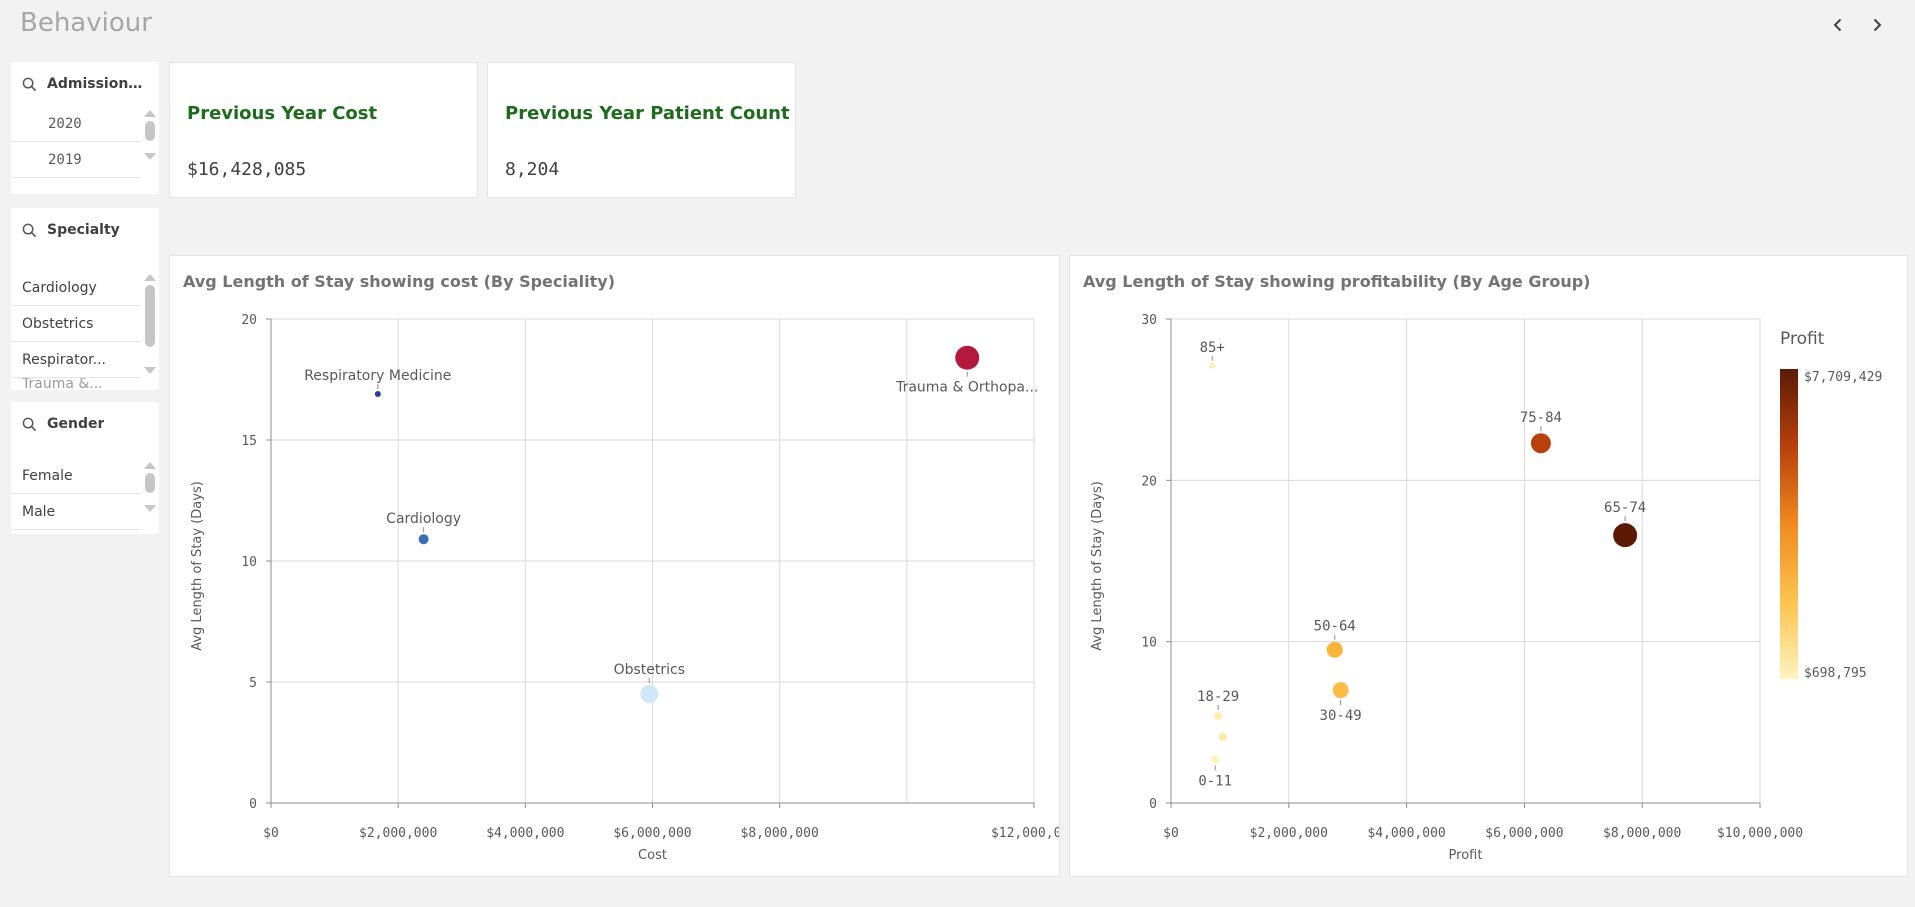 The height and width of the screenshot is (907, 1915). I want to click on legend-color-bar, so click(1789, 524).